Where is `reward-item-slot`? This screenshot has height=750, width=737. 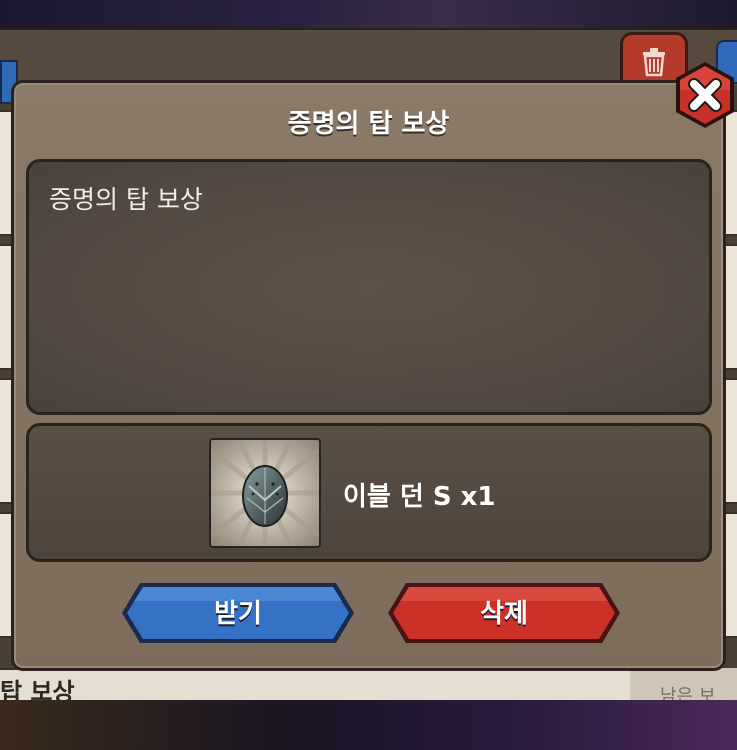 reward-item-slot is located at coordinates (265, 493).